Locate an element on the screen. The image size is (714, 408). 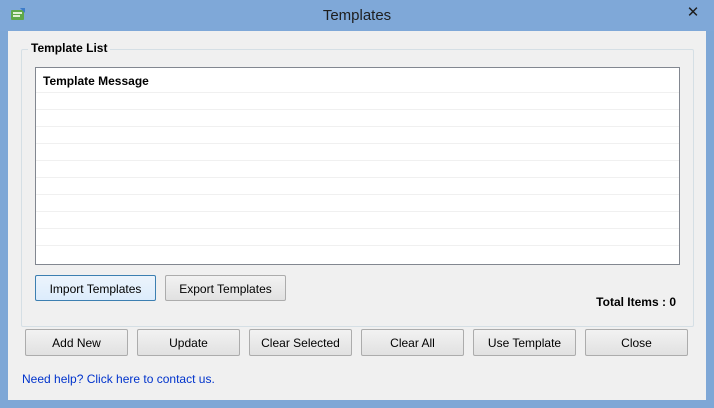
total-items: Total Items : 0 is located at coordinates (636, 302).